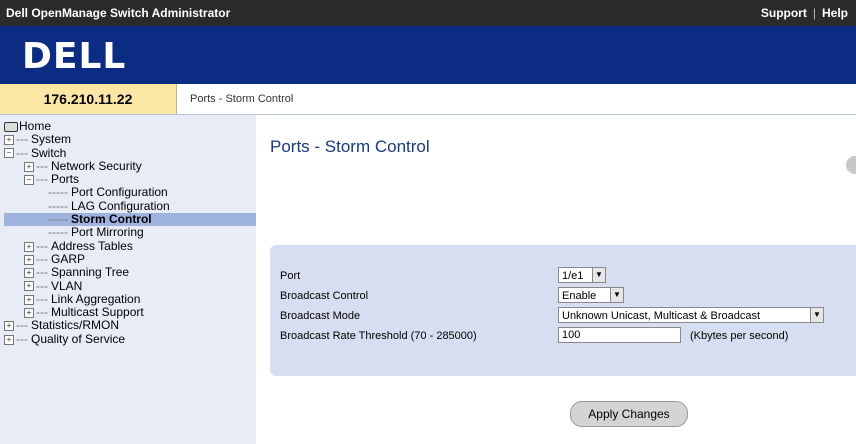 Image resolution: width=856 pixels, height=444 pixels. Describe the element at coordinates (130, 192) in the screenshot. I see `tree-item-port-configuration: ----- Port Configuration` at that location.